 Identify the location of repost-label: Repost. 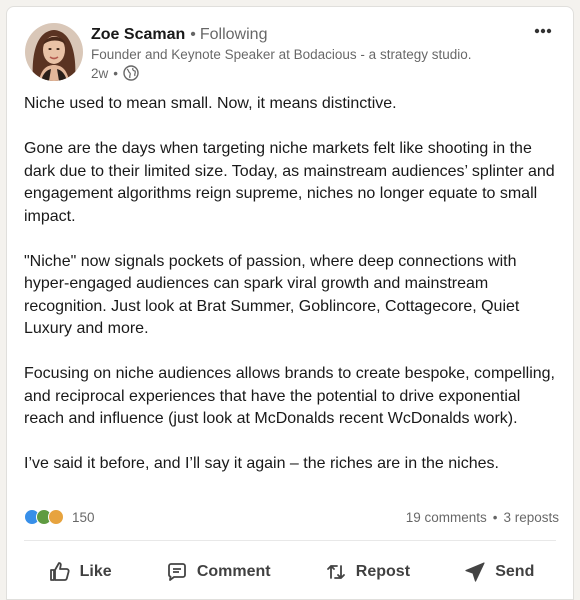
(383, 571).